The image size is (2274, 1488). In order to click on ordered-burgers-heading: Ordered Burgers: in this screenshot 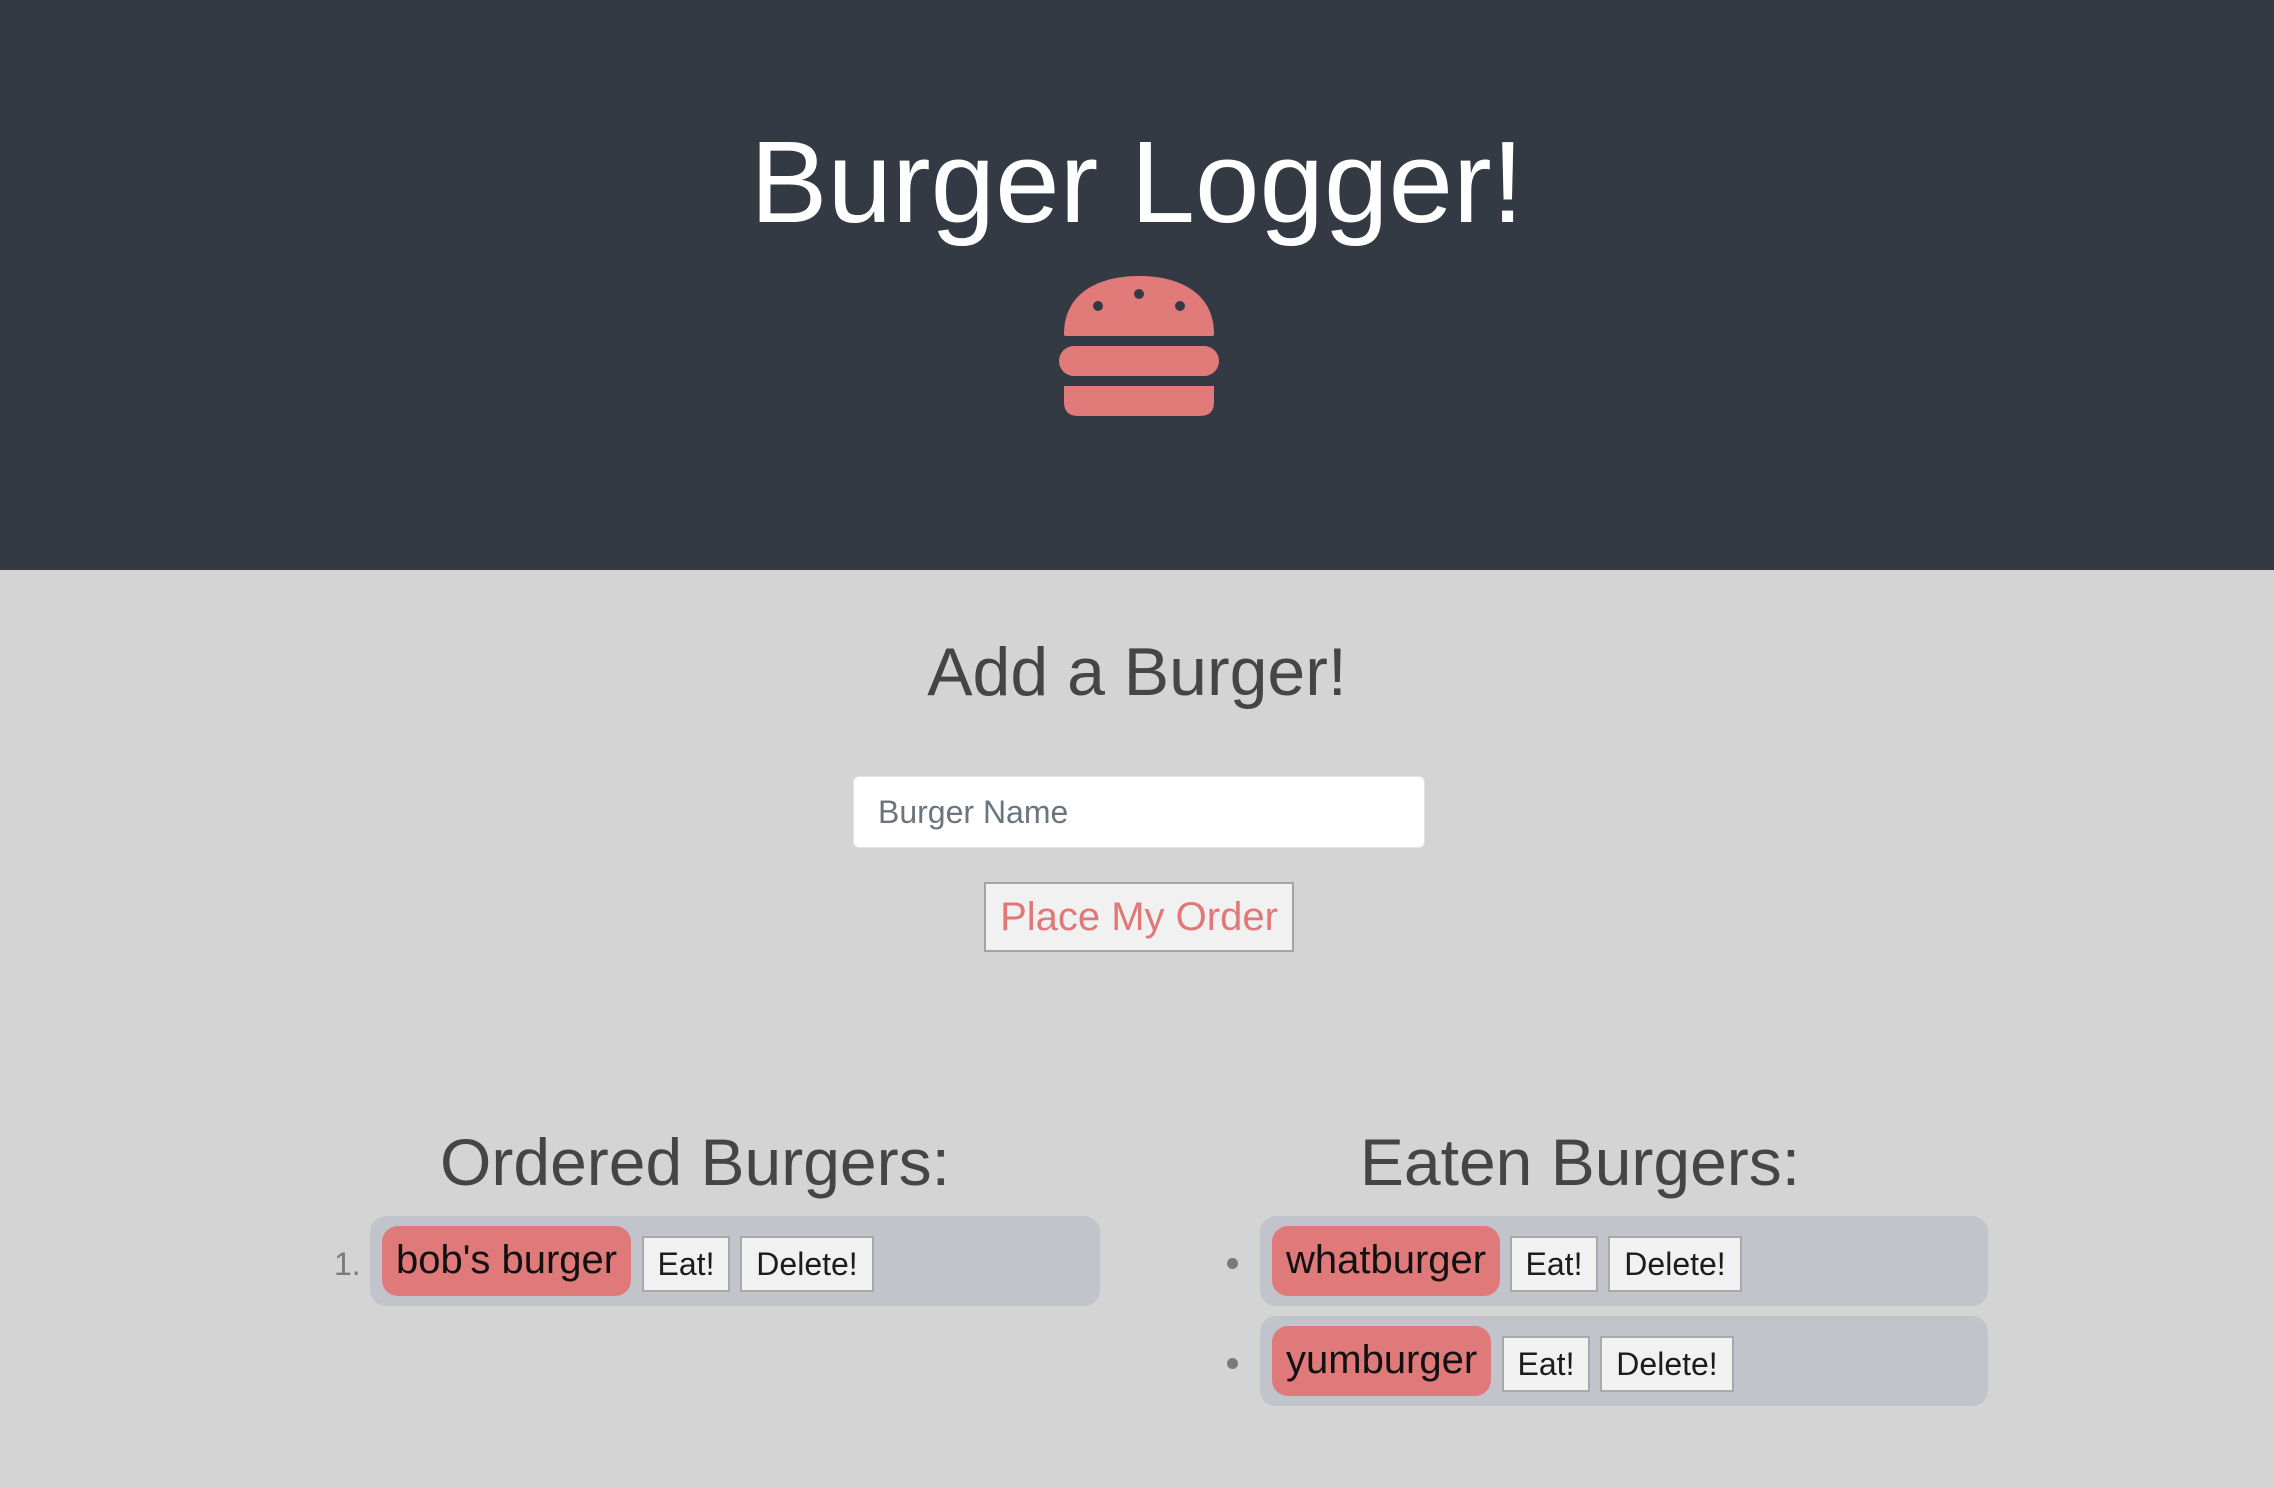, I will do `click(695, 1162)`.